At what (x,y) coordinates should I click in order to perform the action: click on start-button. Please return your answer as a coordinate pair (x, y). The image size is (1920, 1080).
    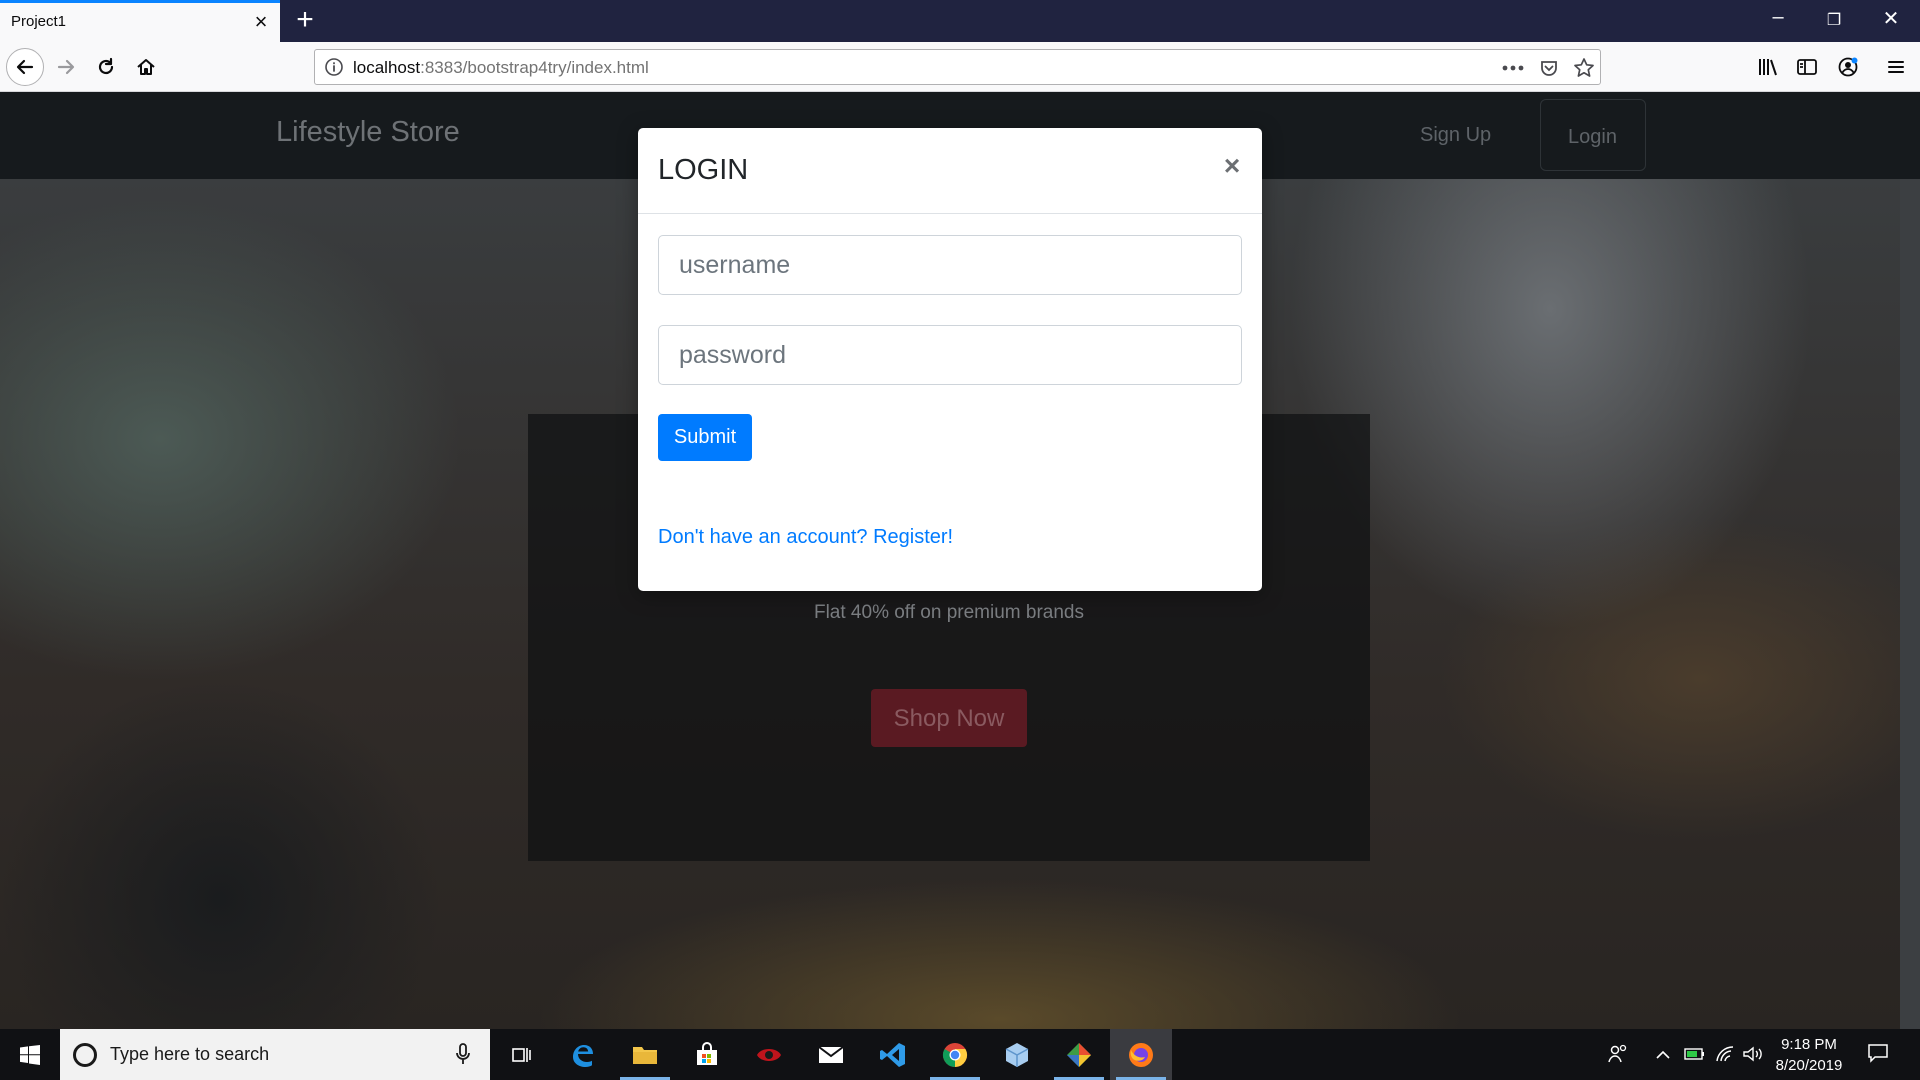
    Looking at the image, I should click on (30, 1054).